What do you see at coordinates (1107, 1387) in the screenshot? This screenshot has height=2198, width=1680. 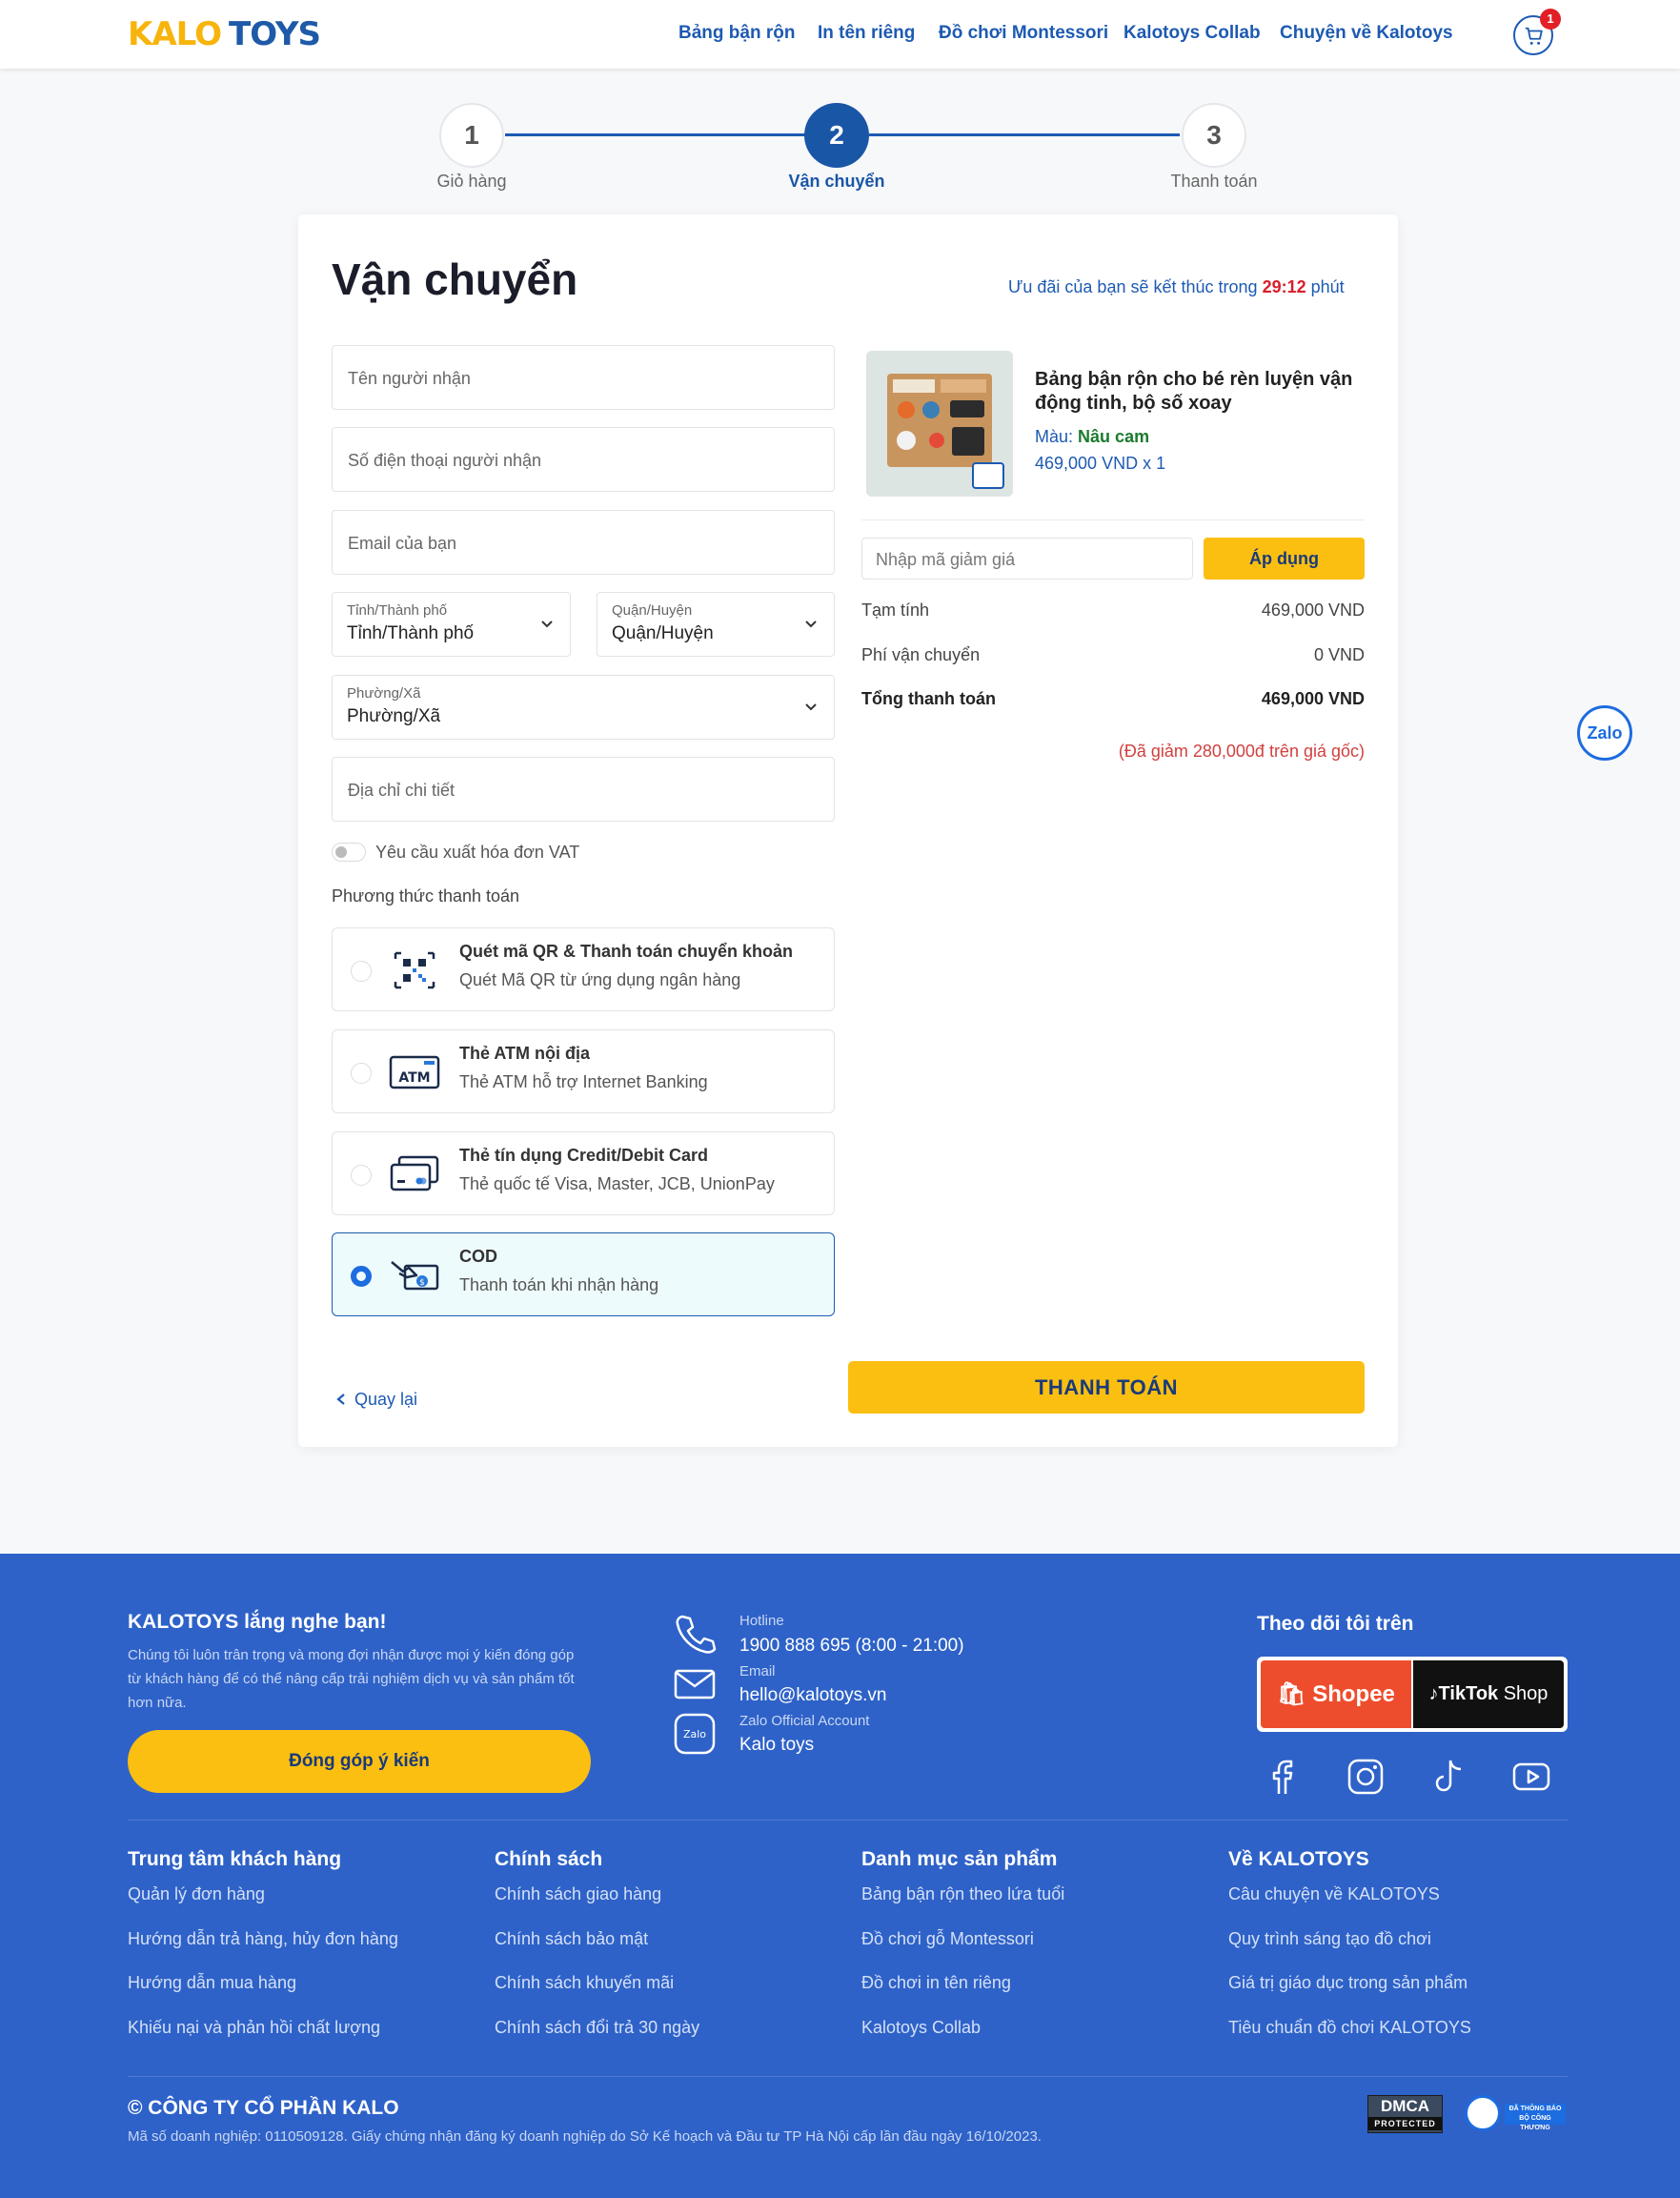 I see `checkout-button: THANH TOÁN` at bounding box center [1107, 1387].